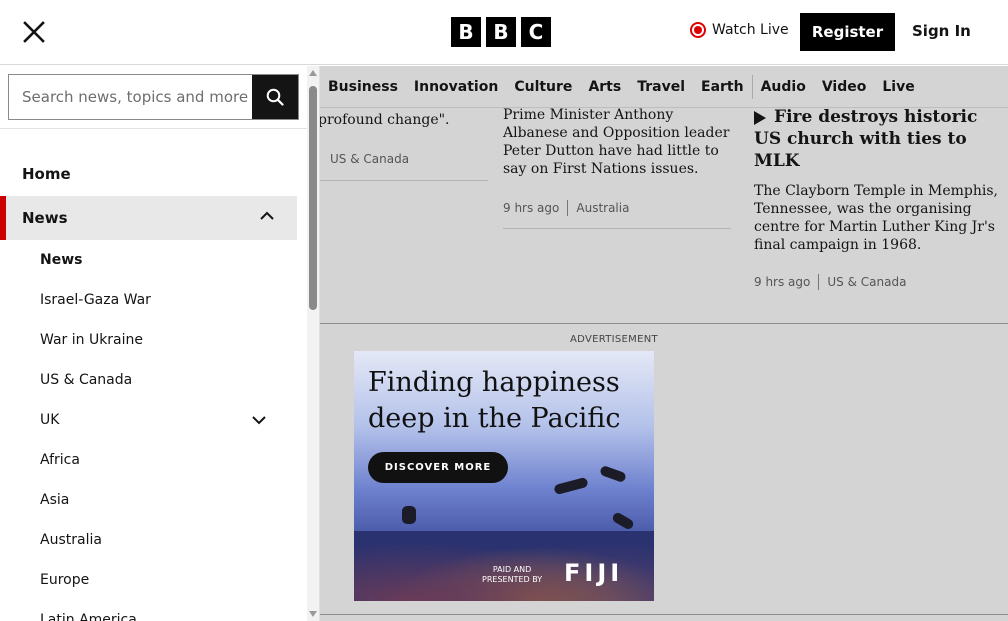 This screenshot has width=1008, height=621. What do you see at coordinates (363, 87) in the screenshot?
I see `nav-business: Business` at bounding box center [363, 87].